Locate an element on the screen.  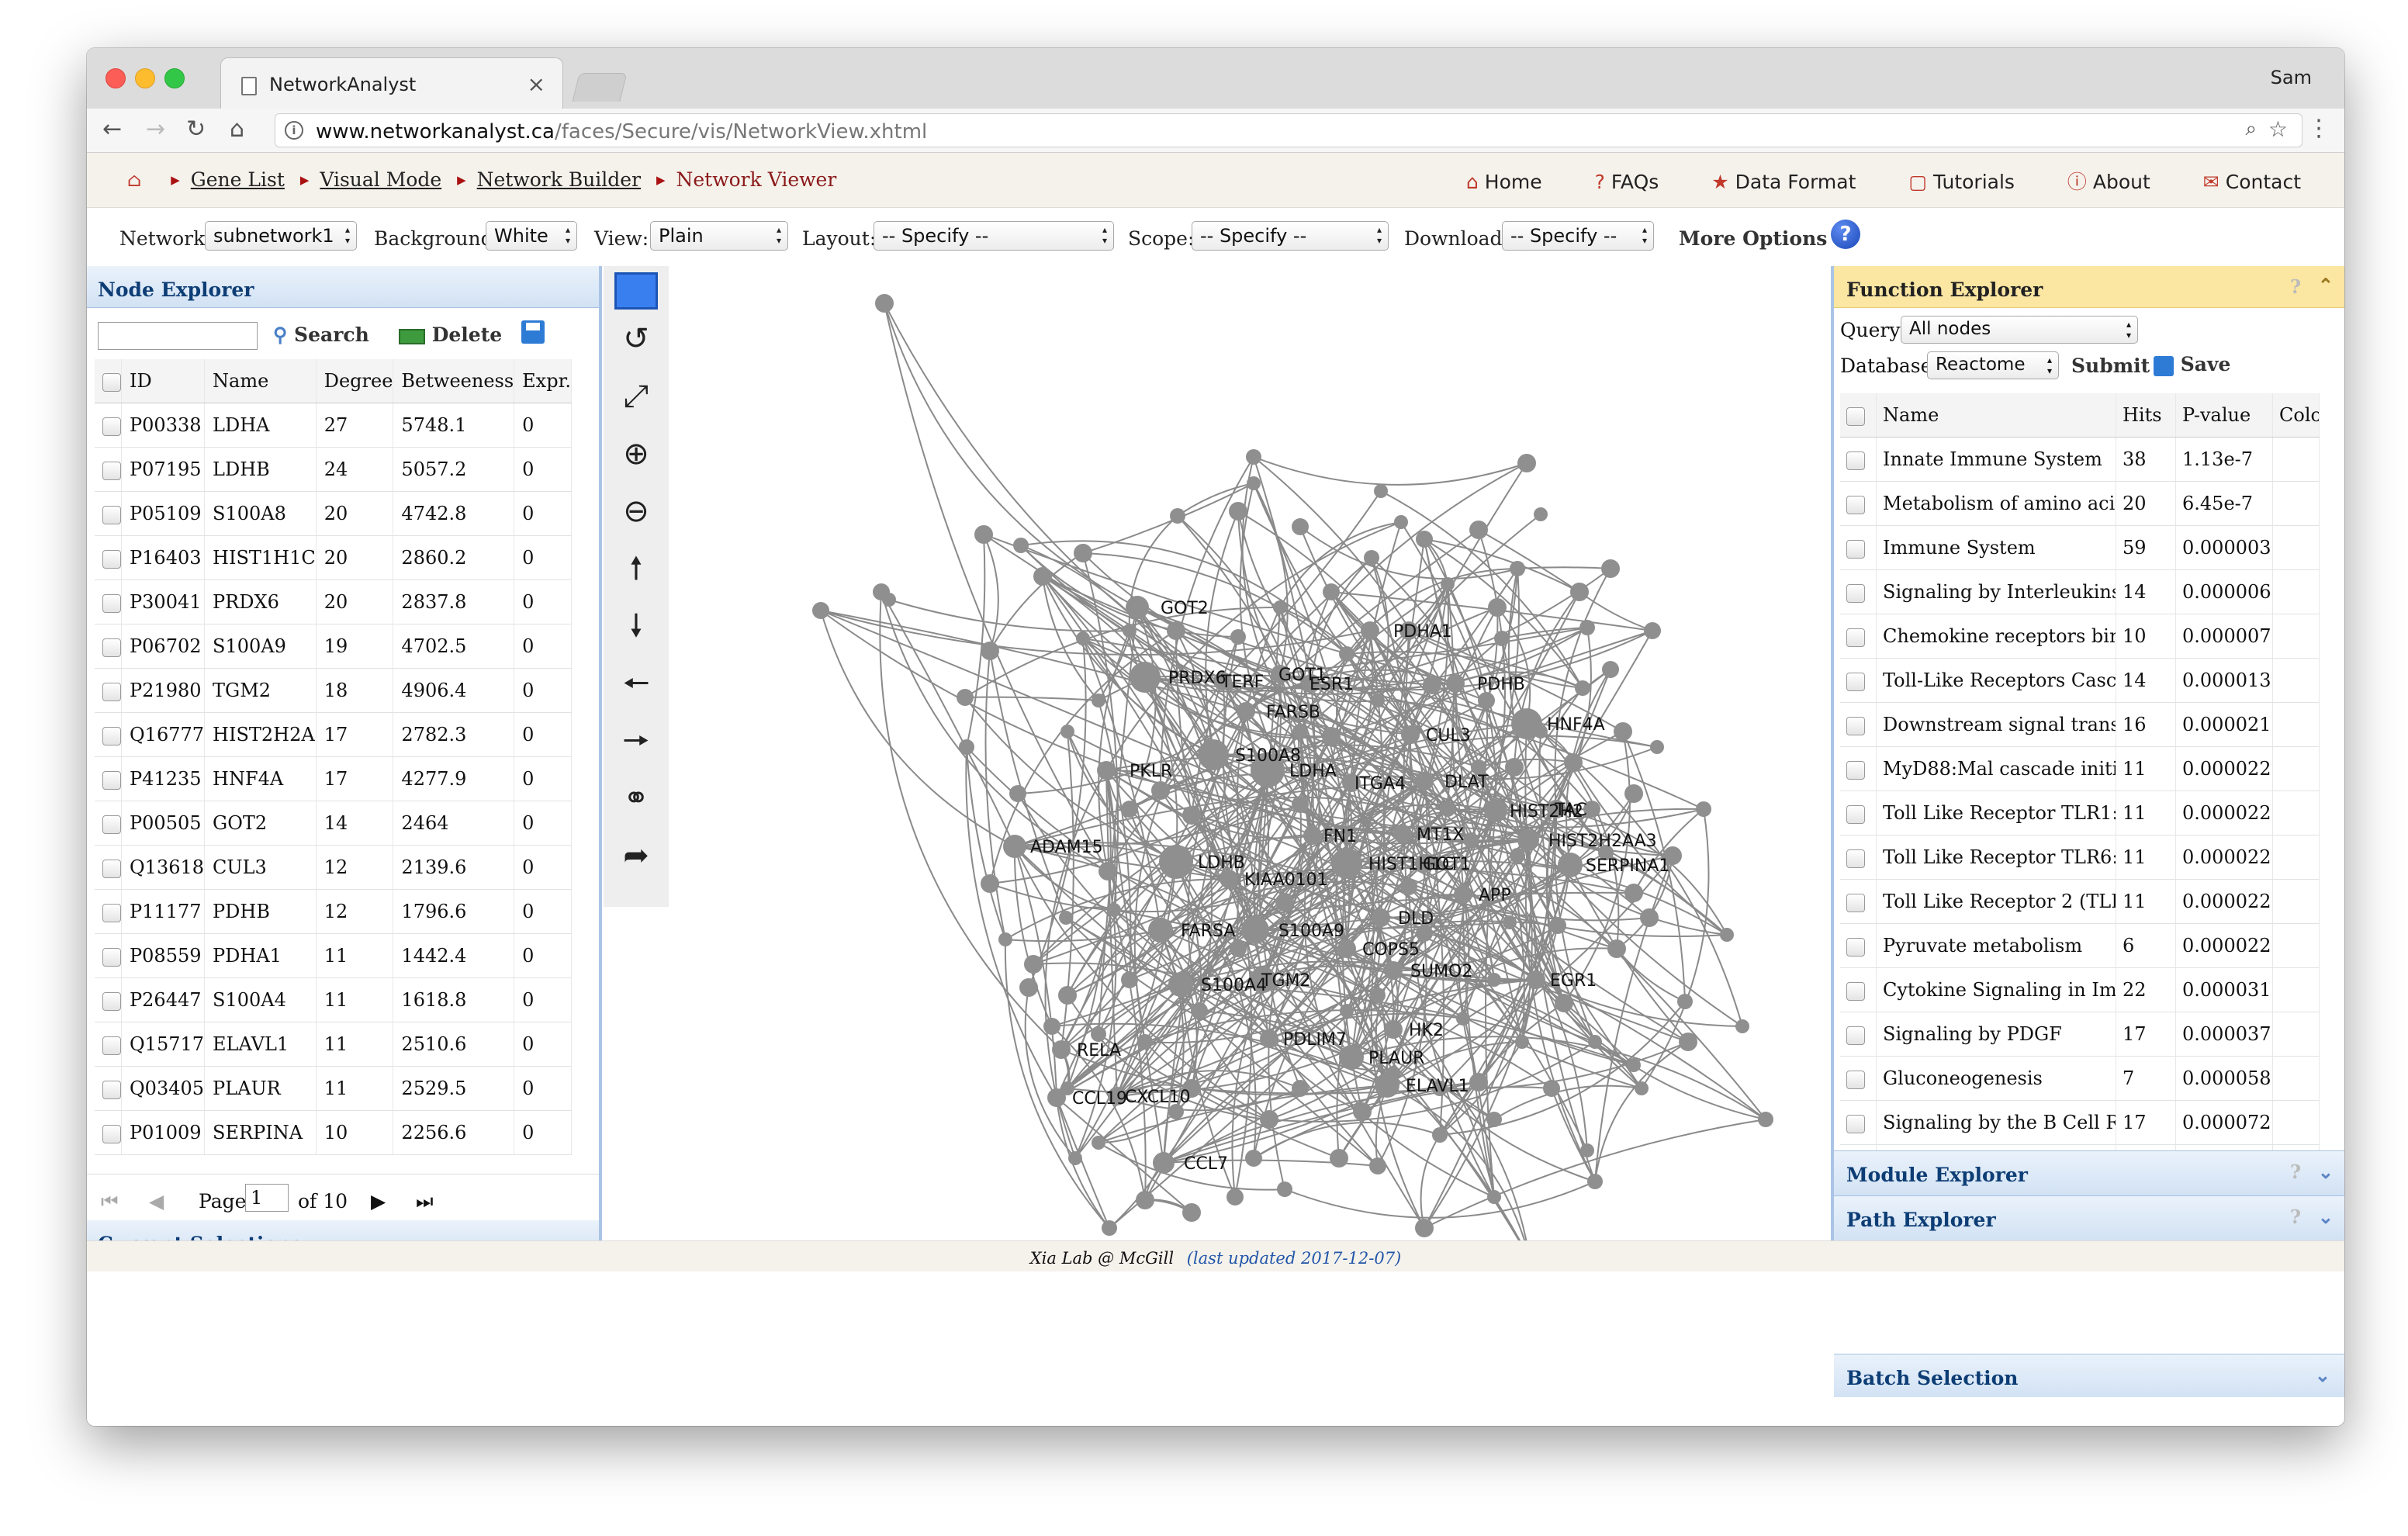
nav-about-link: ⓘ About is located at coordinates (2108, 182).